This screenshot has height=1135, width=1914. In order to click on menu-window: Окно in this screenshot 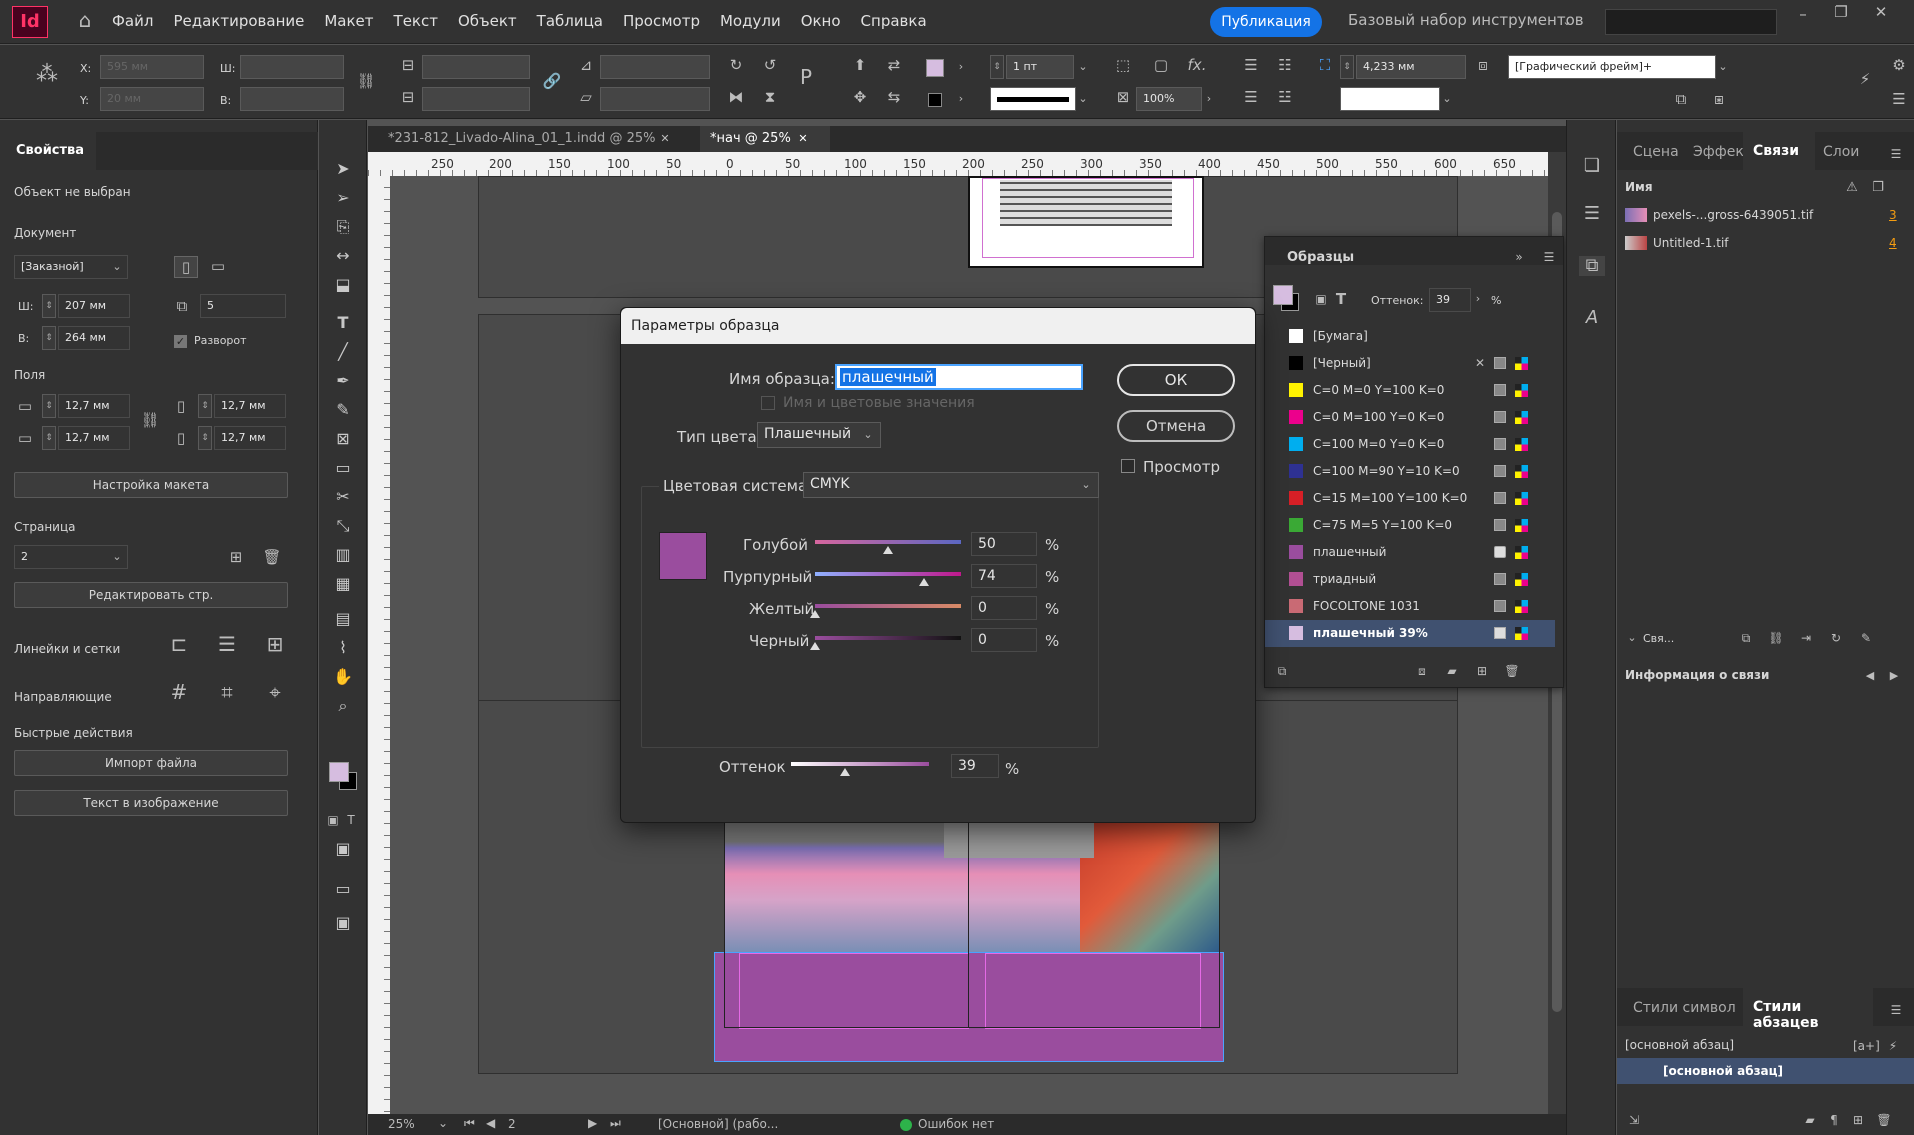, I will do `click(821, 22)`.